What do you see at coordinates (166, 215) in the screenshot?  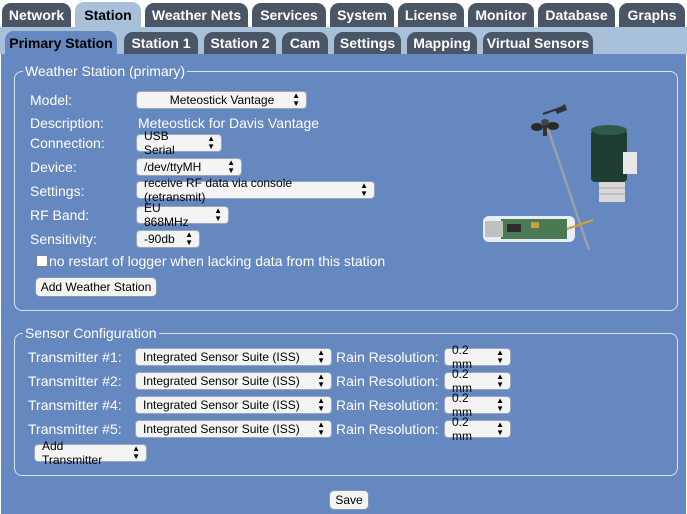 I see `rf-band-value: EU 868MHz` at bounding box center [166, 215].